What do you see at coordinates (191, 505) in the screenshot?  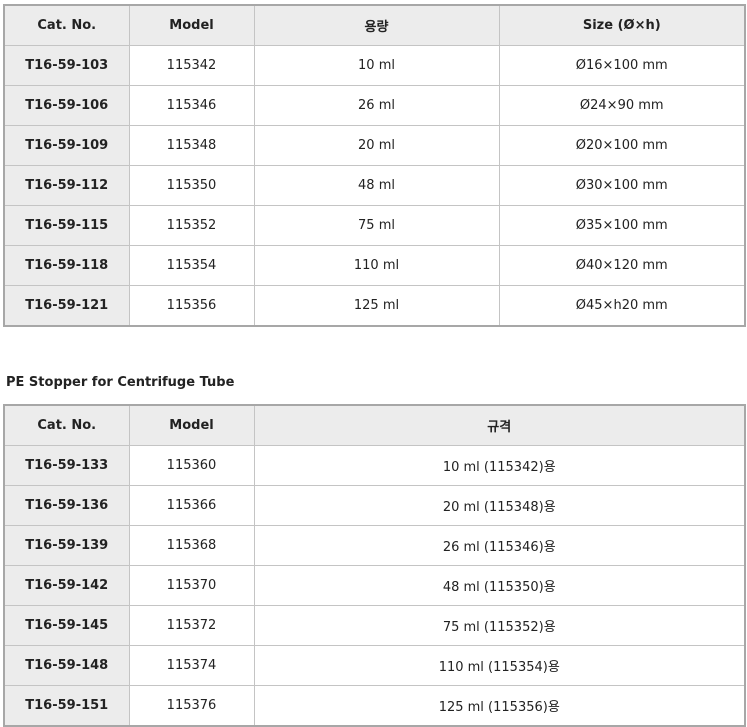 I see `model-cell: 115366` at bounding box center [191, 505].